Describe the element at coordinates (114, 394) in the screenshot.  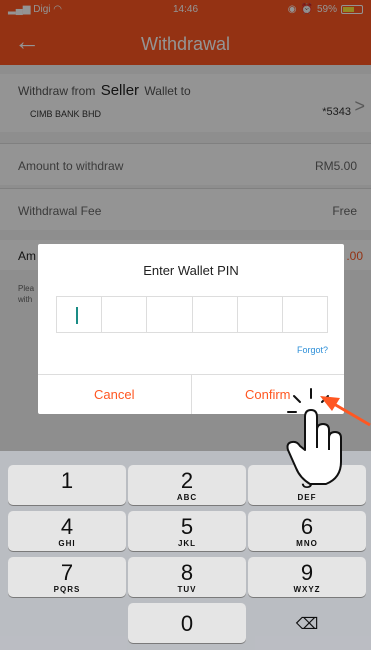
I see `cancel-button: Cancel` at that location.